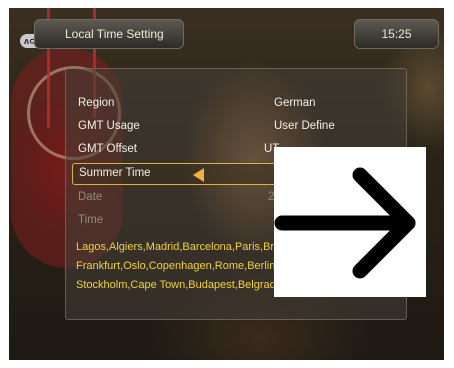  Describe the element at coordinates (115, 173) in the screenshot. I see `menu-item-label: Summer Time` at that location.